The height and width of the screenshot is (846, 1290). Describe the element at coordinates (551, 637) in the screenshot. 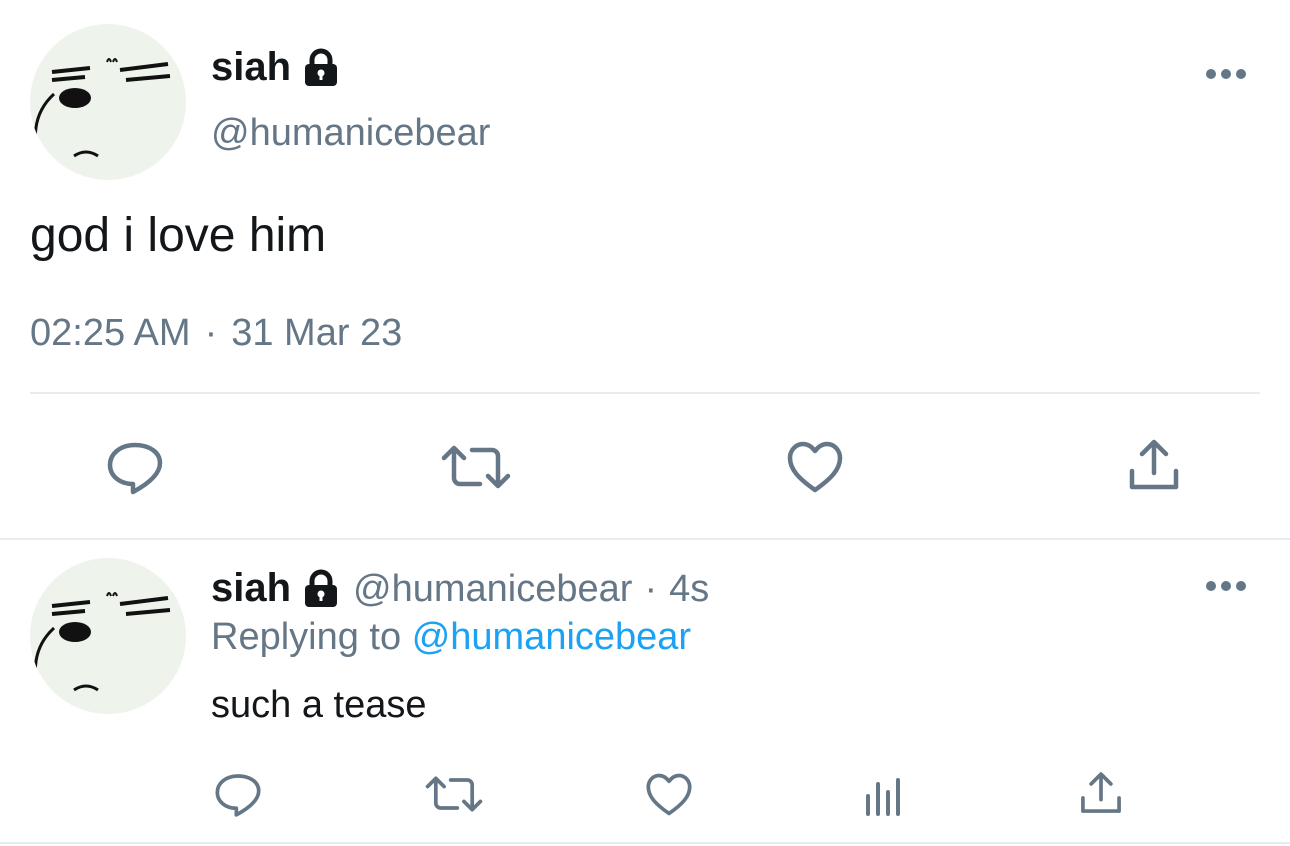

I see `replying-mention-link: @humanicebear` at that location.